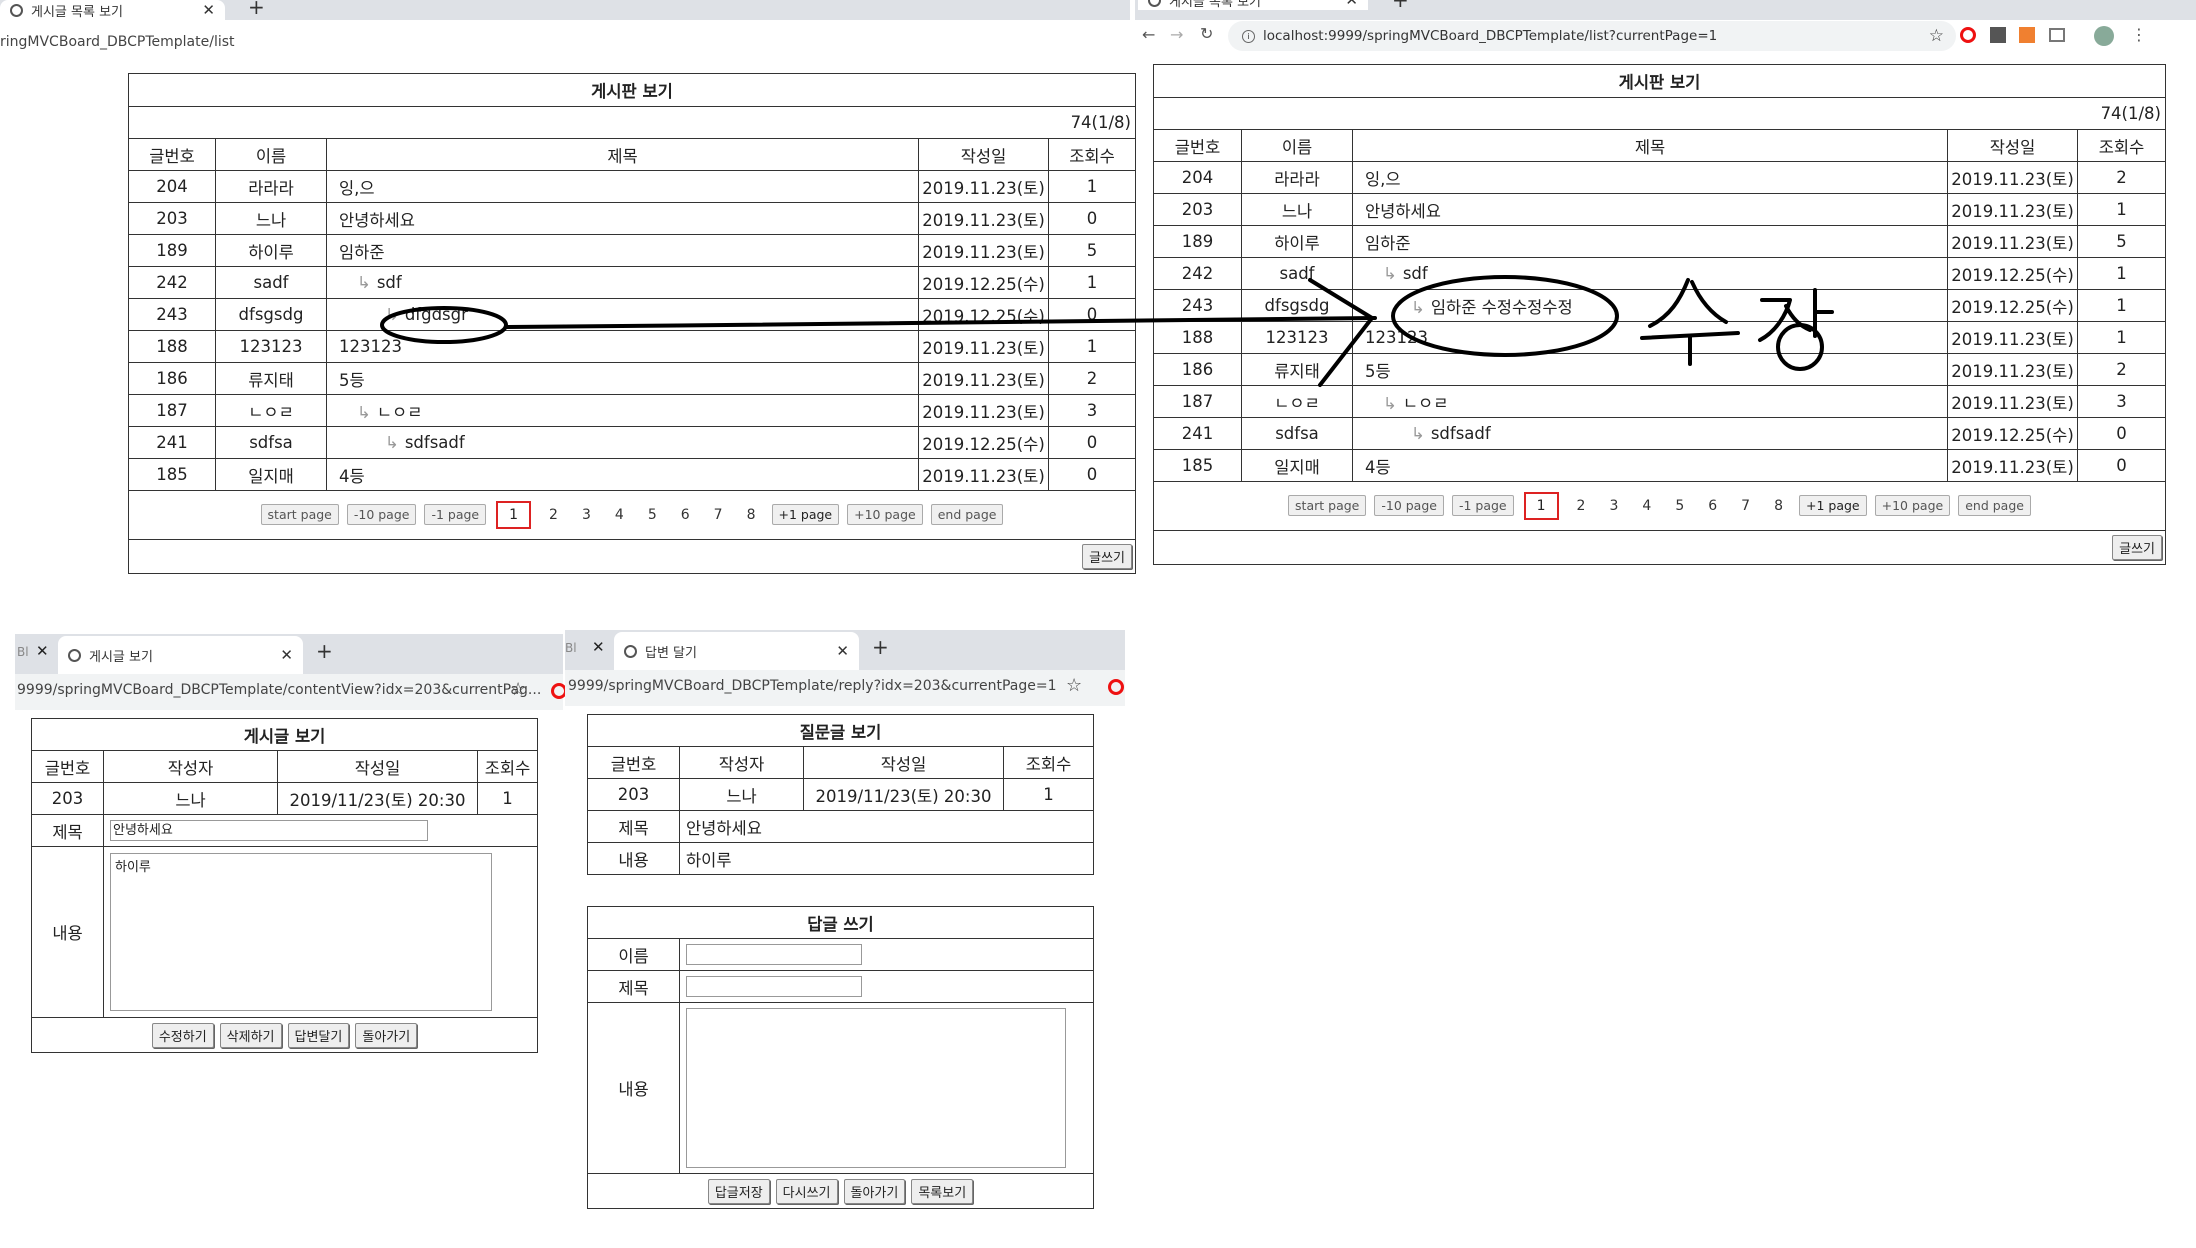 Image resolution: width=2196 pixels, height=1248 pixels. Describe the element at coordinates (1541, 506) in the screenshot. I see `current-page: 1` at that location.